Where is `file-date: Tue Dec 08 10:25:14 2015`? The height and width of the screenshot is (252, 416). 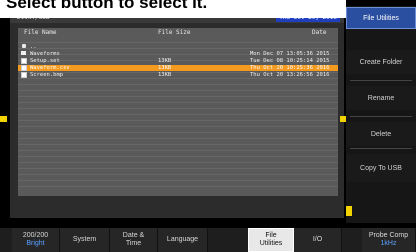 file-date: Tue Dec 08 10:25:14 2015 is located at coordinates (290, 61).